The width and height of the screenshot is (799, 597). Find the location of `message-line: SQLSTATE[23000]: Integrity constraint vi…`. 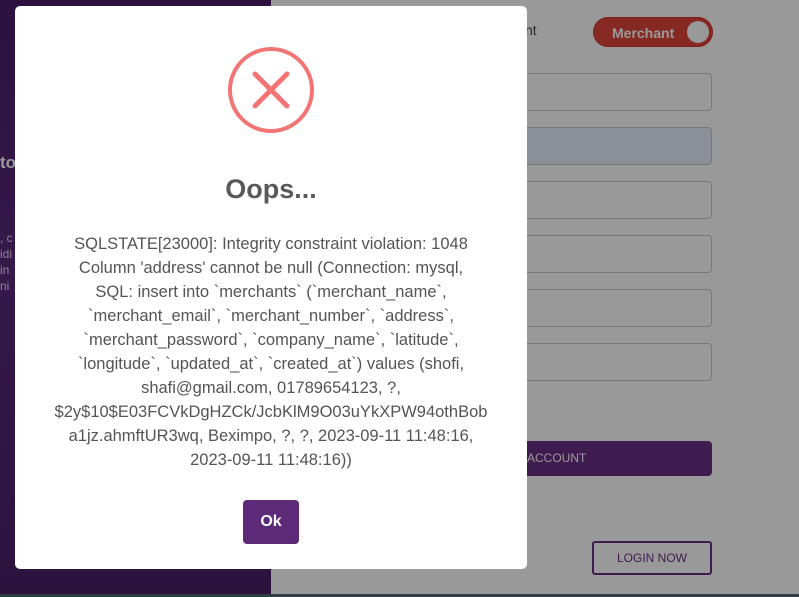

message-line: SQLSTATE[23000]: Integrity constraint vi… is located at coordinates (271, 244).